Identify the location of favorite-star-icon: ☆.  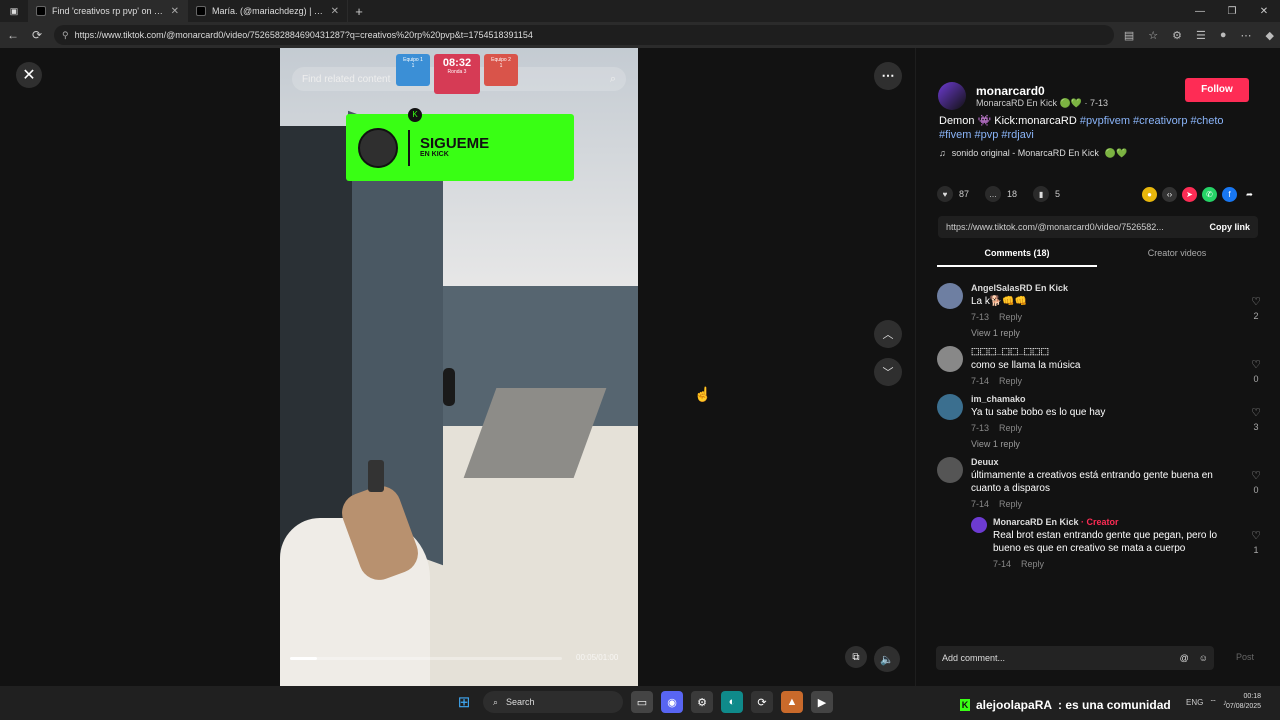
(1153, 35).